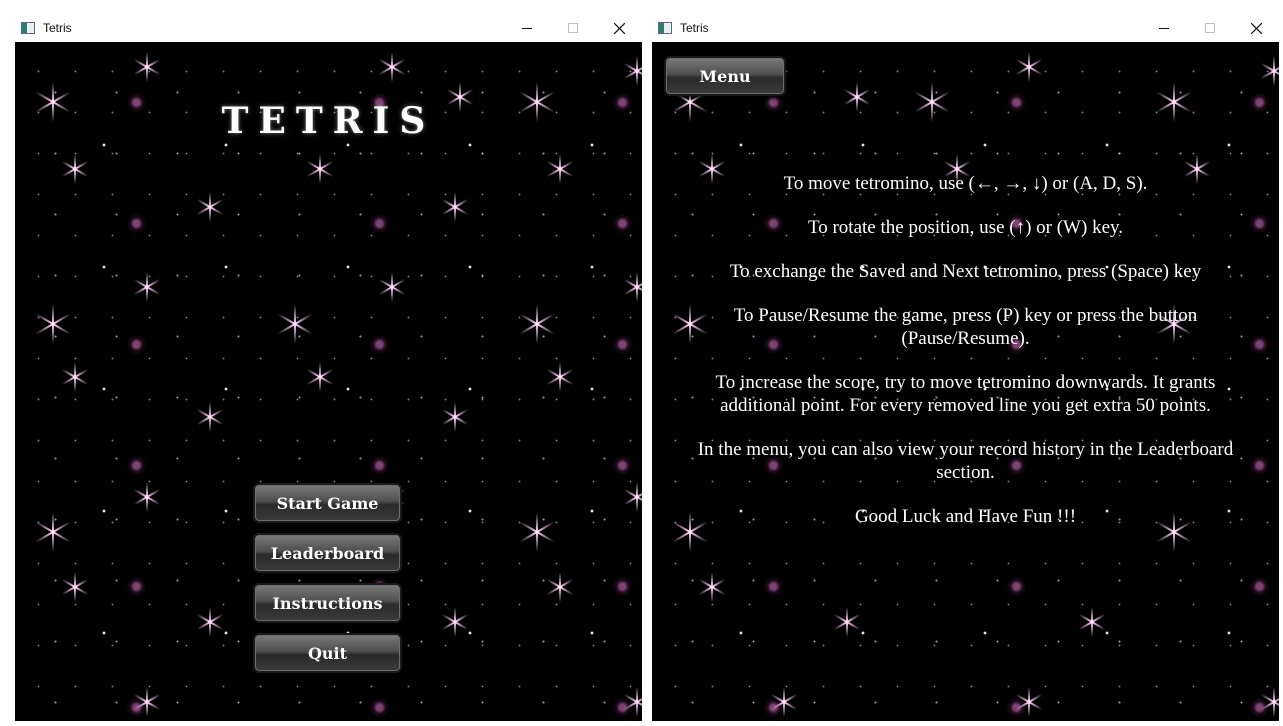 This screenshot has height=726, width=1283. What do you see at coordinates (327, 653) in the screenshot?
I see `quit-button: Quit` at bounding box center [327, 653].